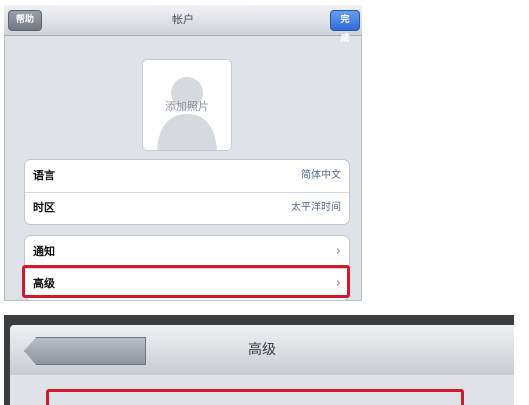 The image size is (529, 405). I want to click on add-photo-label: 添加照片, so click(187, 106).